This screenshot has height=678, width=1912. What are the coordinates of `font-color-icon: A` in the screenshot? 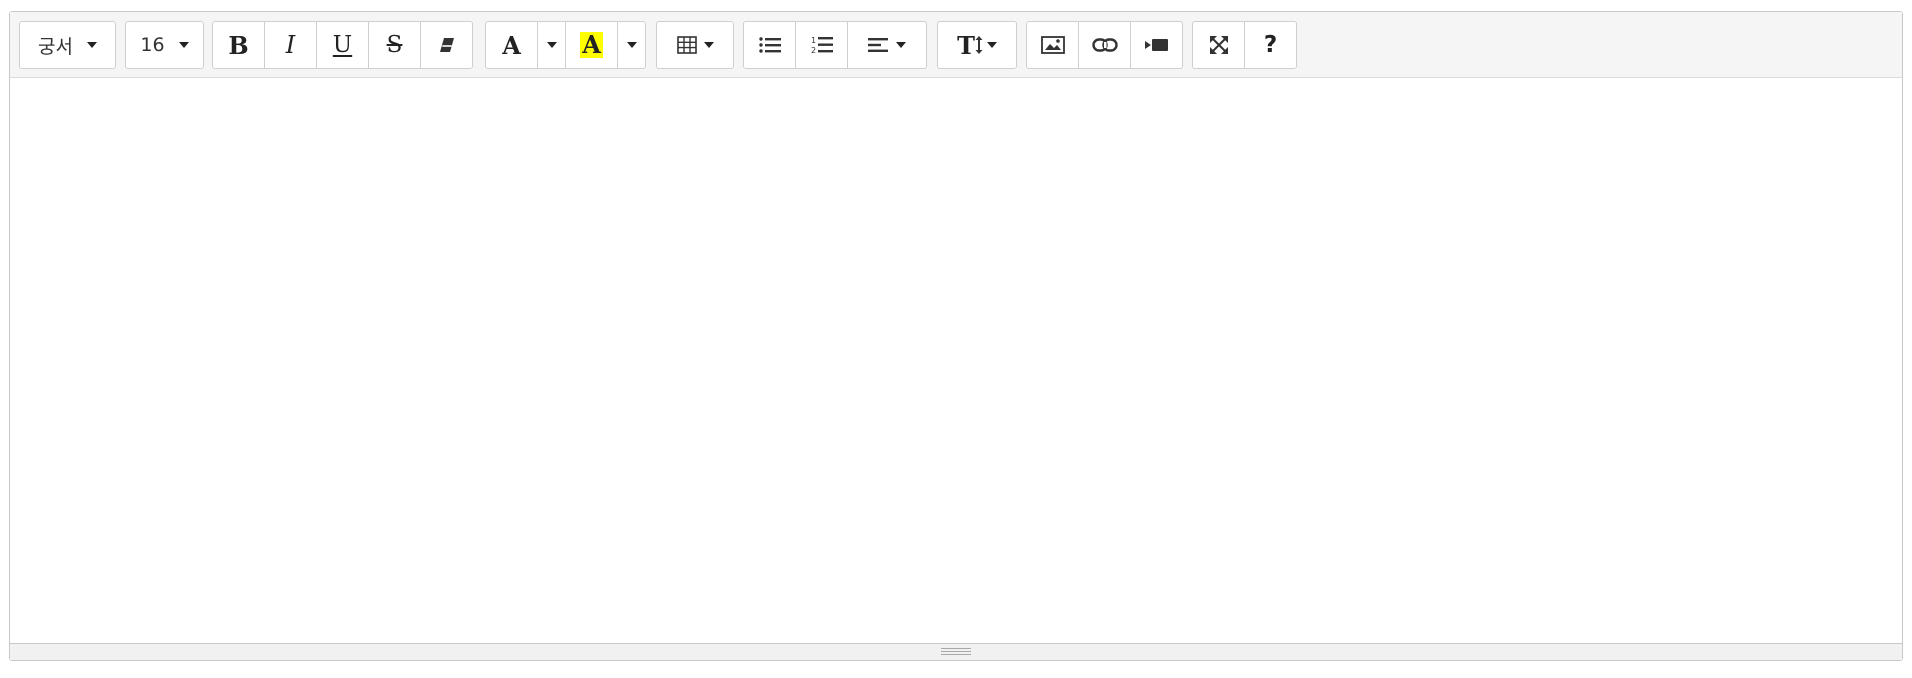 It's located at (511, 45).